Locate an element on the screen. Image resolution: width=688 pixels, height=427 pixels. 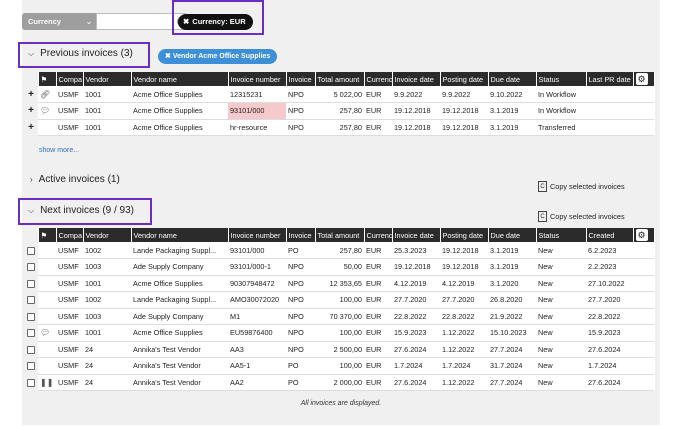
currency-eur-chip: ✖ Currency: EUR is located at coordinates (215, 22).